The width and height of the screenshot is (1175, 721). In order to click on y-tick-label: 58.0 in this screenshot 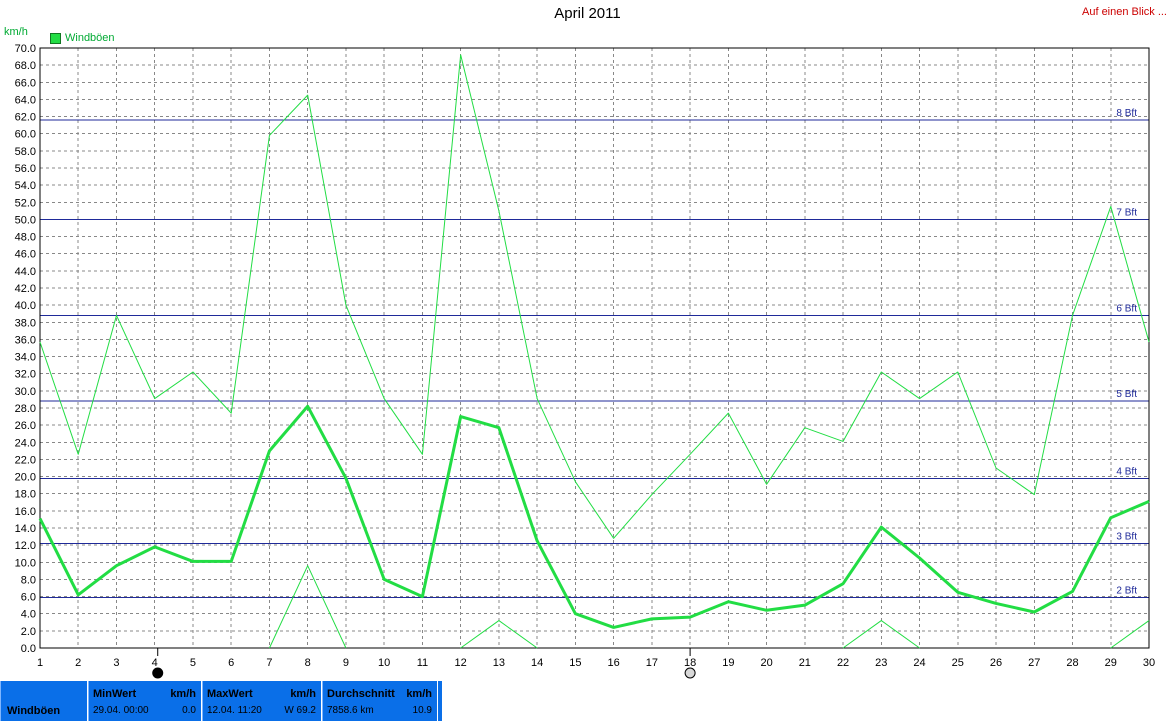, I will do `click(25, 152)`.